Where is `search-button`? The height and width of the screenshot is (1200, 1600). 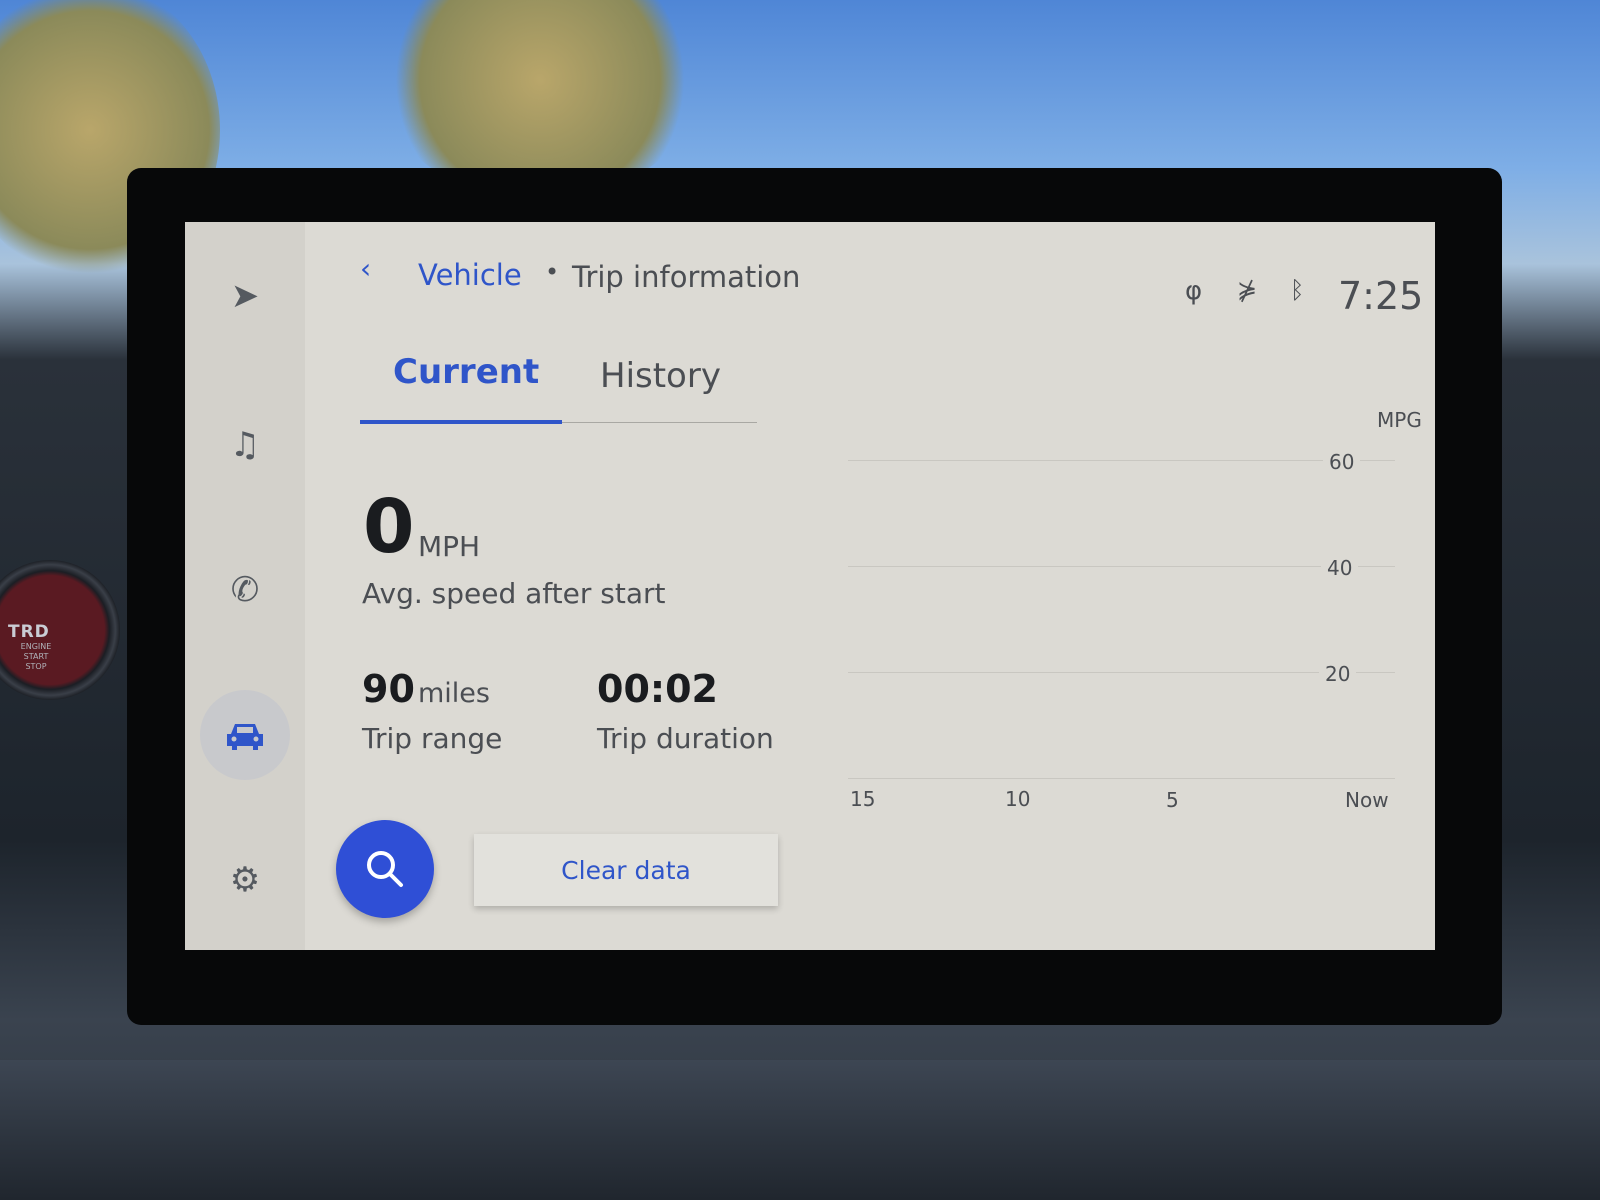
search-button is located at coordinates (385, 869).